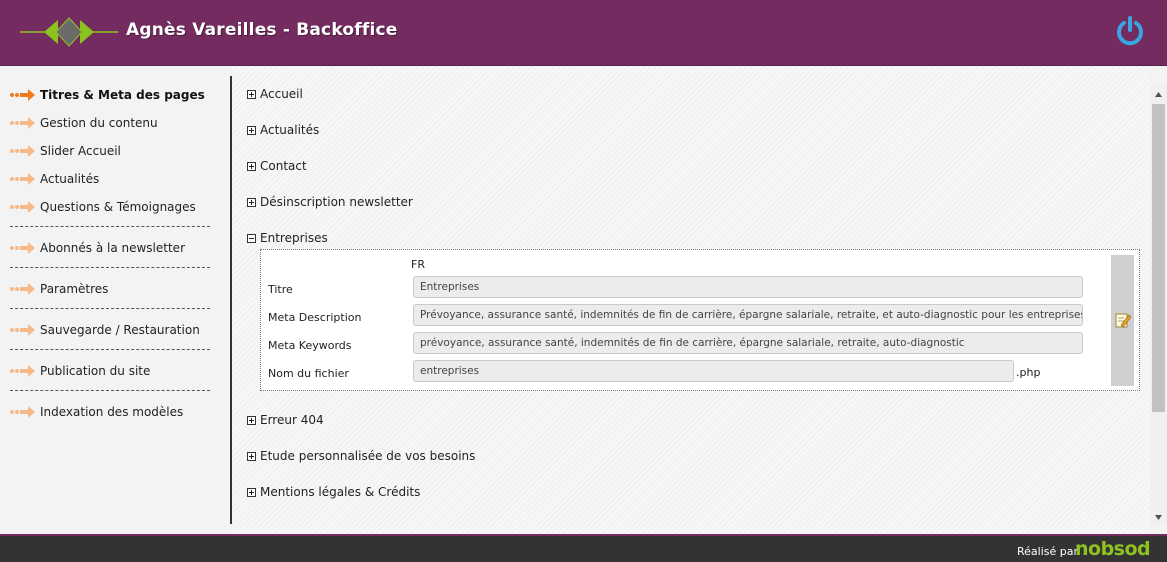 The image size is (1167, 562). I want to click on collapse-icon, so click(251, 238).